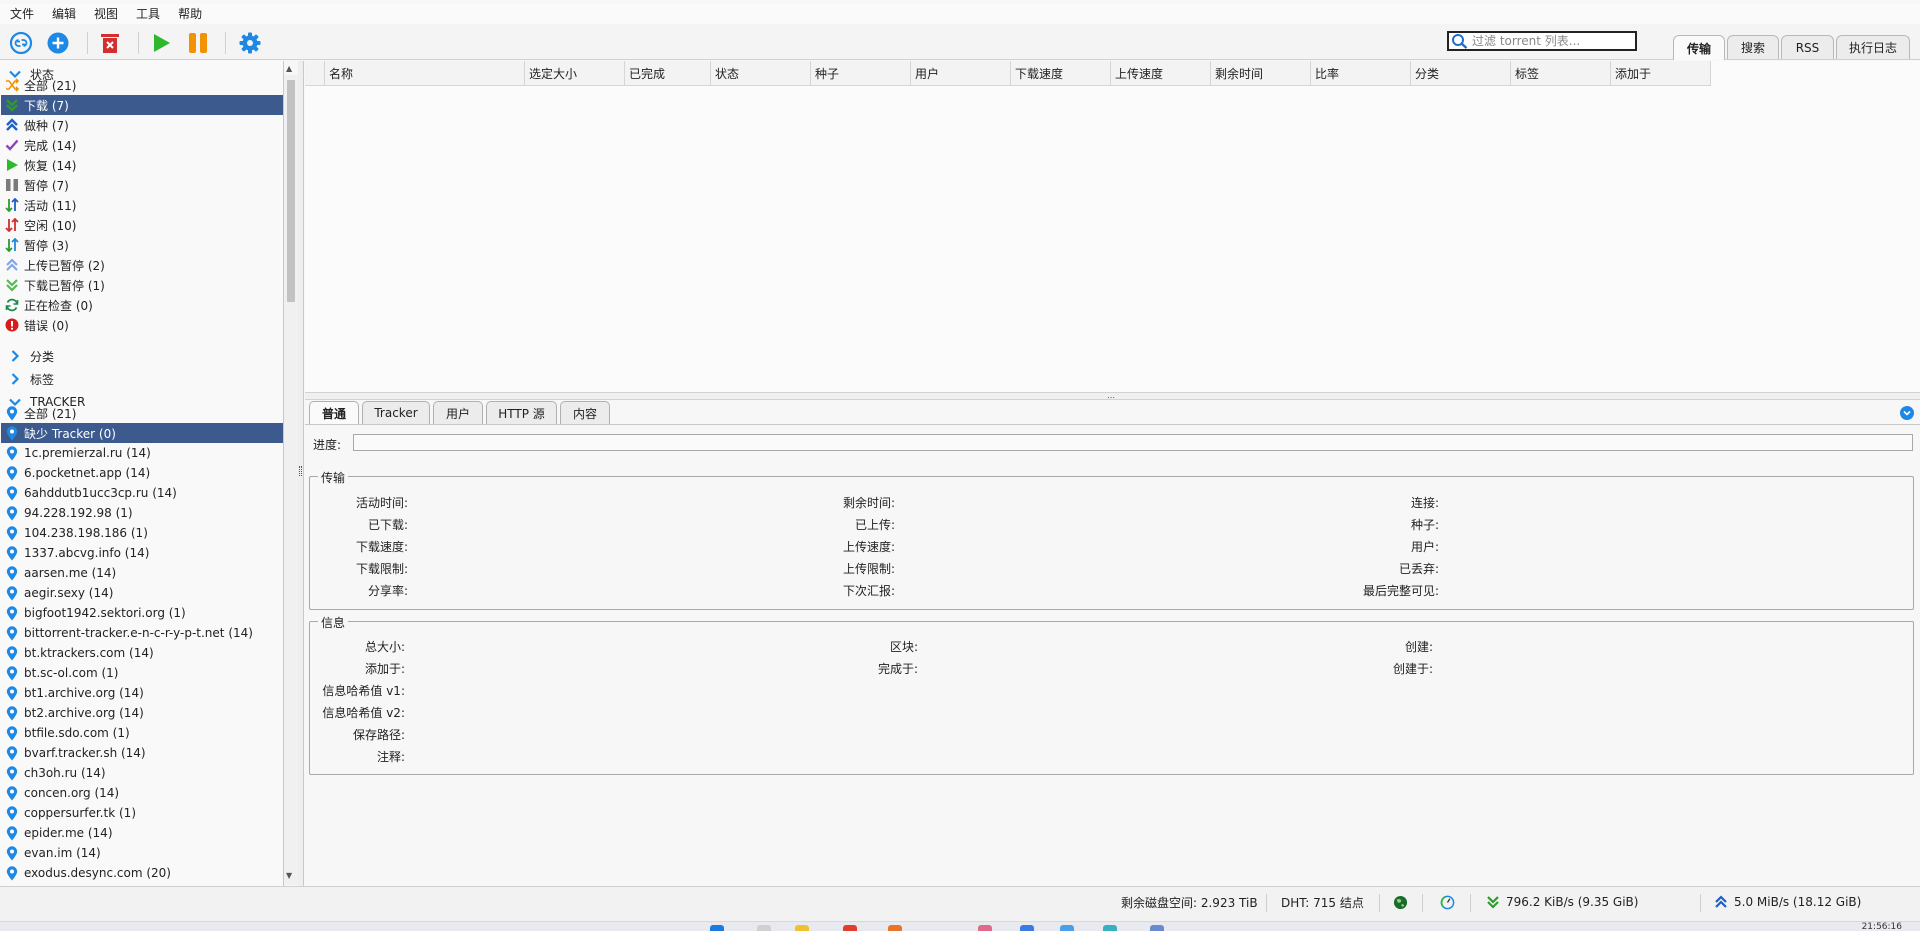 The height and width of the screenshot is (931, 1920). I want to click on column-header: 用户, so click(961, 73).